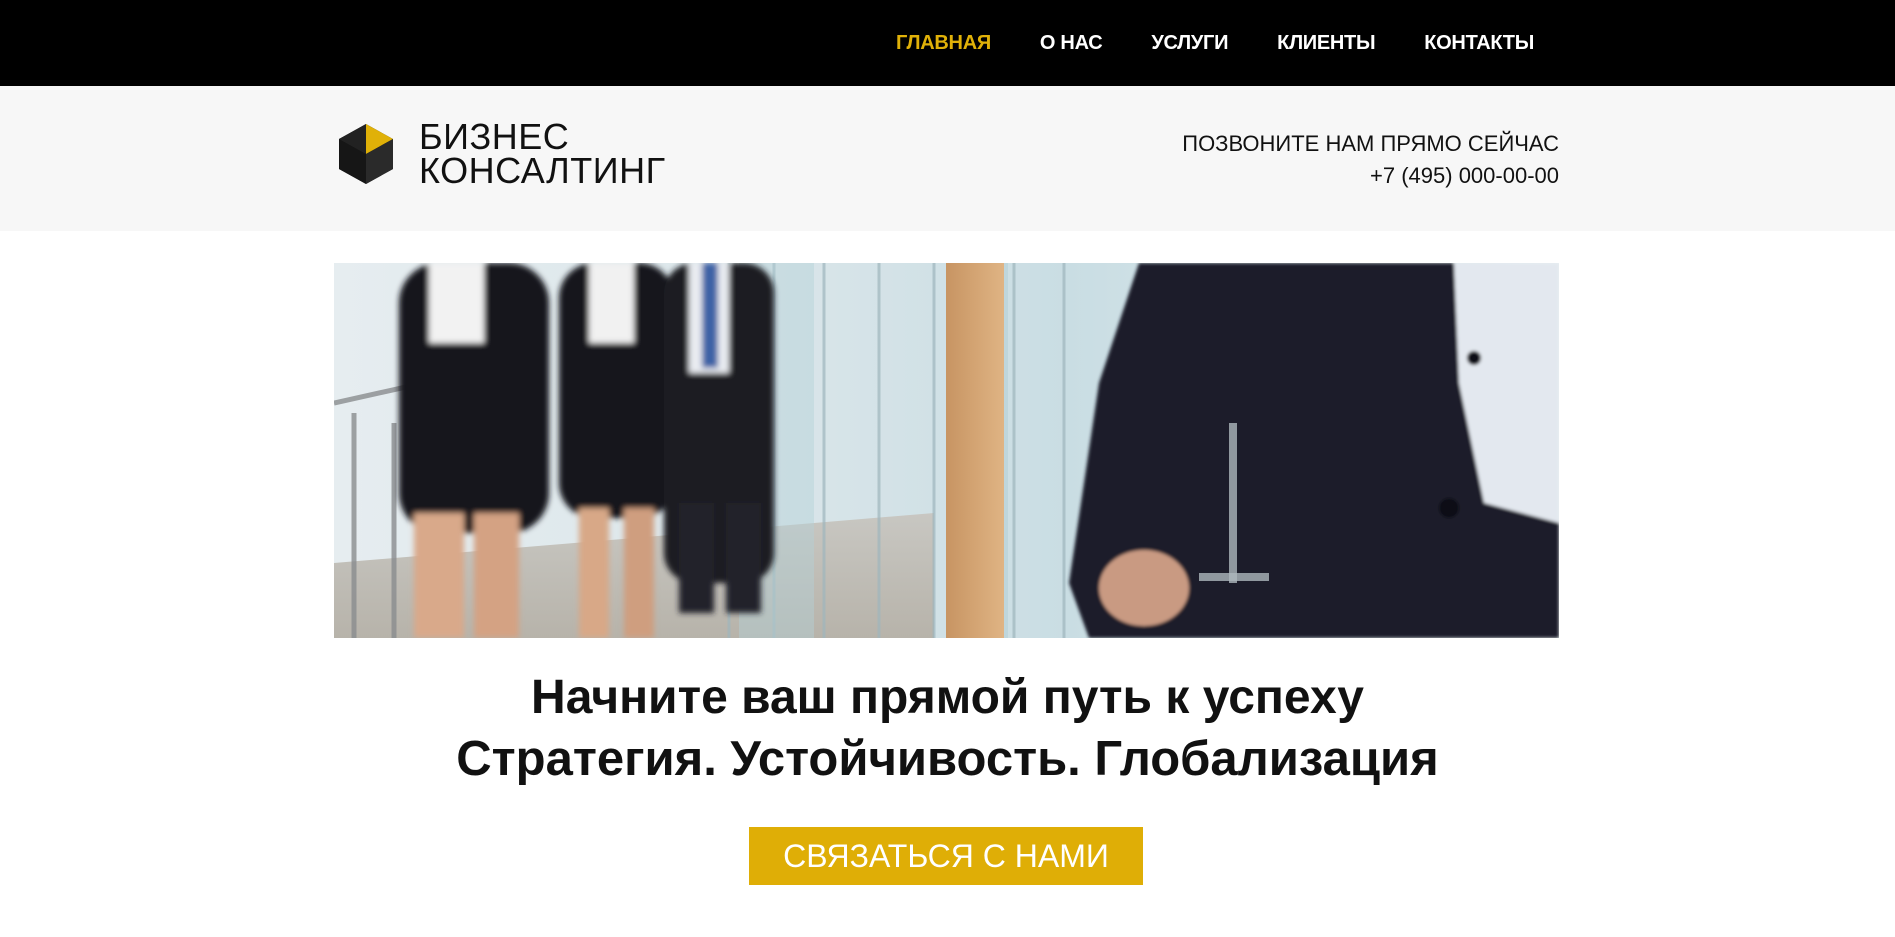 Image resolution: width=1895 pixels, height=937 pixels. What do you see at coordinates (946, 856) in the screenshot?
I see `contact-us-button: СВЯЗАТЬСЯ С НАМИ` at bounding box center [946, 856].